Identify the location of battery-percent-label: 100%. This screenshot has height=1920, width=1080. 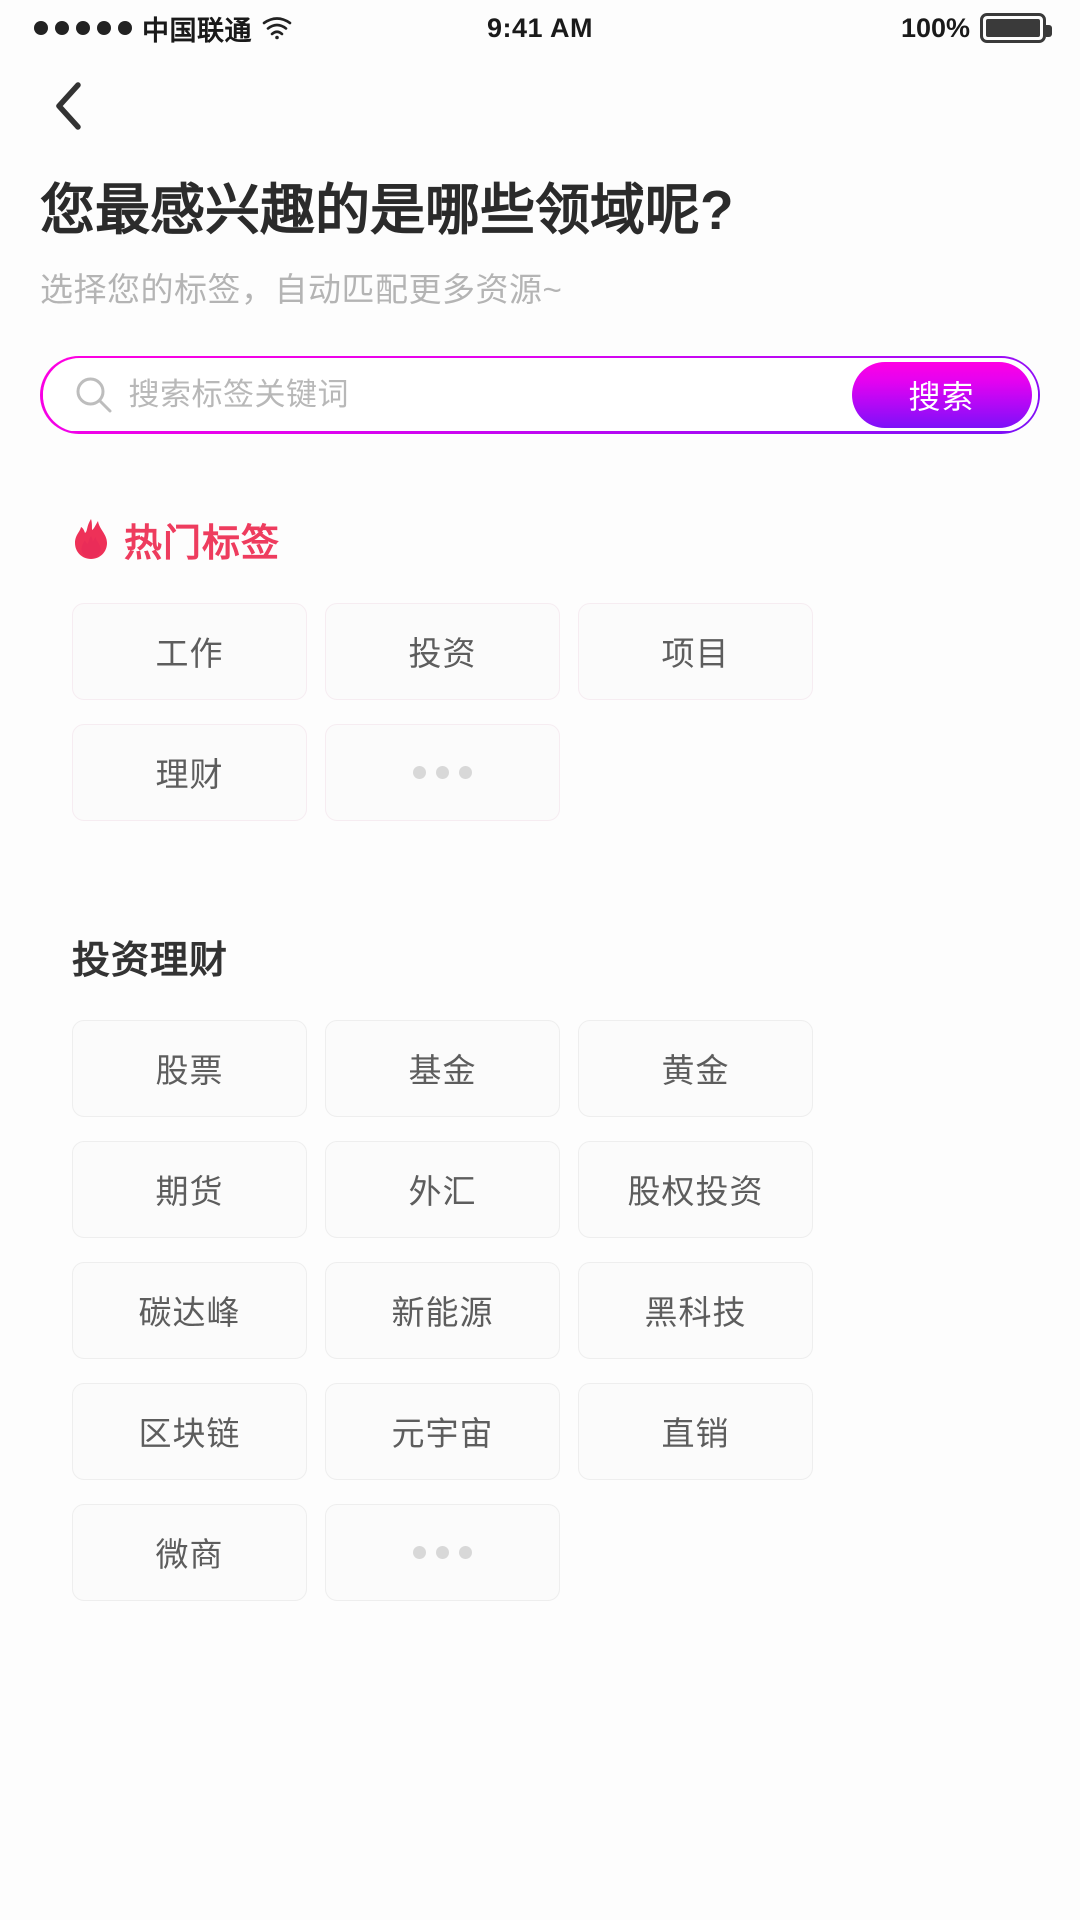
(935, 27).